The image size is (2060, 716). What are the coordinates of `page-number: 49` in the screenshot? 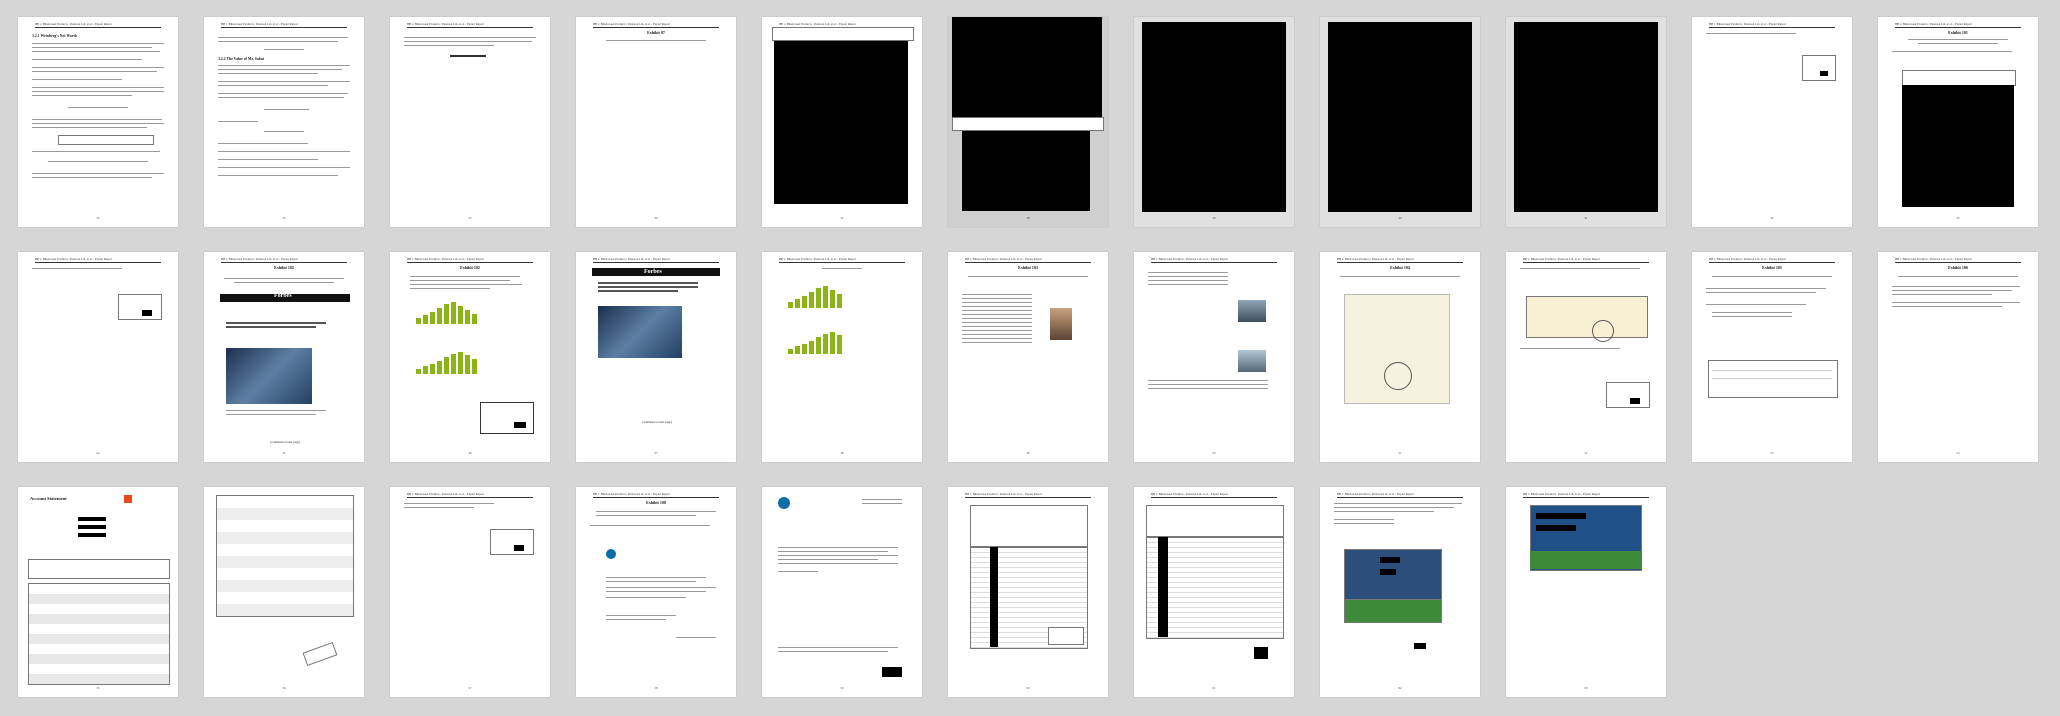 It's located at (1028, 453).